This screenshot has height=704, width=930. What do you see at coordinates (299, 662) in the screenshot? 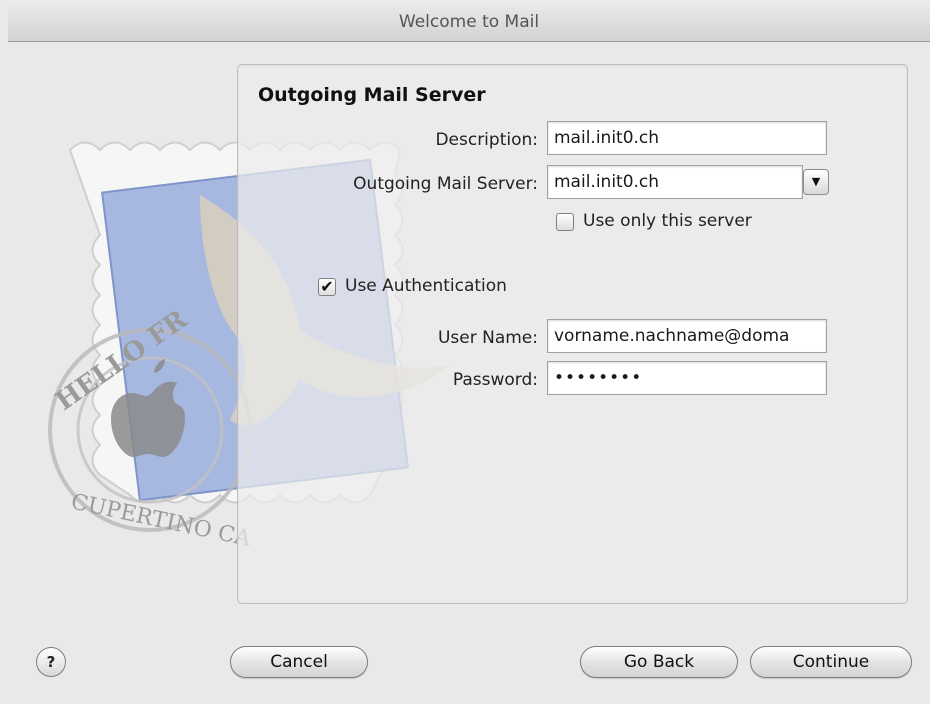
I see `cancel-button: Cancel` at bounding box center [299, 662].